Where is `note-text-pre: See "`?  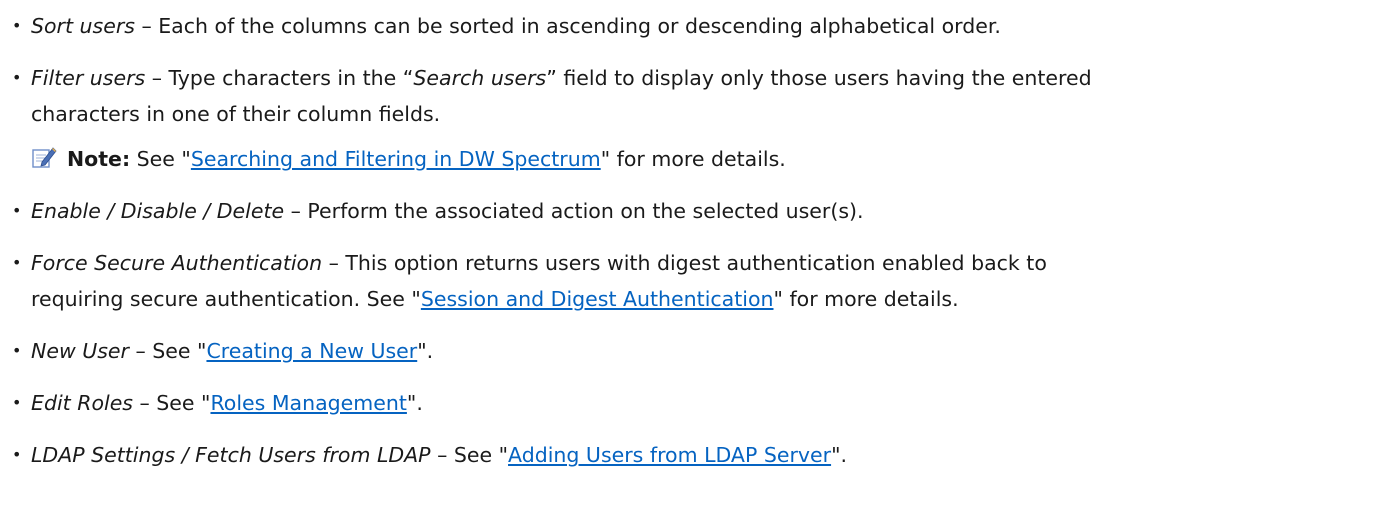 note-text-pre: See " is located at coordinates (160, 159).